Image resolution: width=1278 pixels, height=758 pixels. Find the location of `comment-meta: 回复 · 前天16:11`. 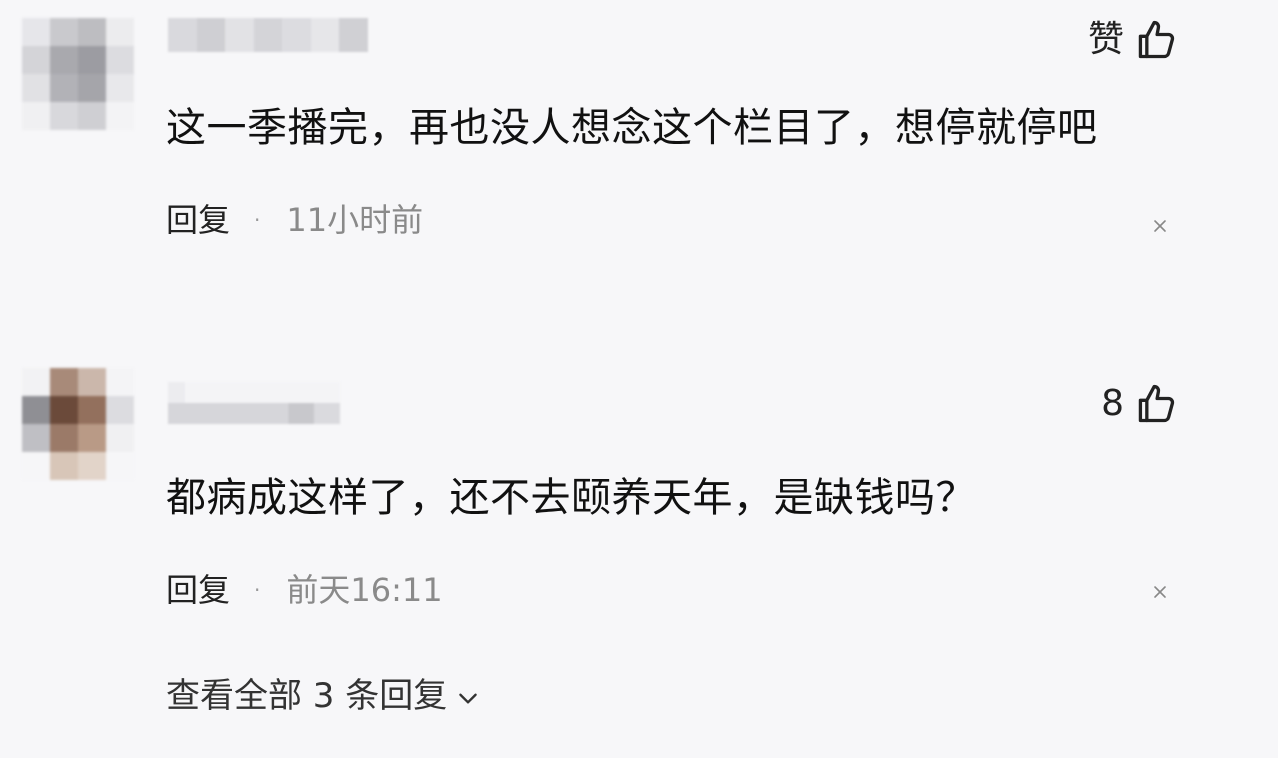

comment-meta: 回复 · 前天16:11 is located at coordinates (304, 590).